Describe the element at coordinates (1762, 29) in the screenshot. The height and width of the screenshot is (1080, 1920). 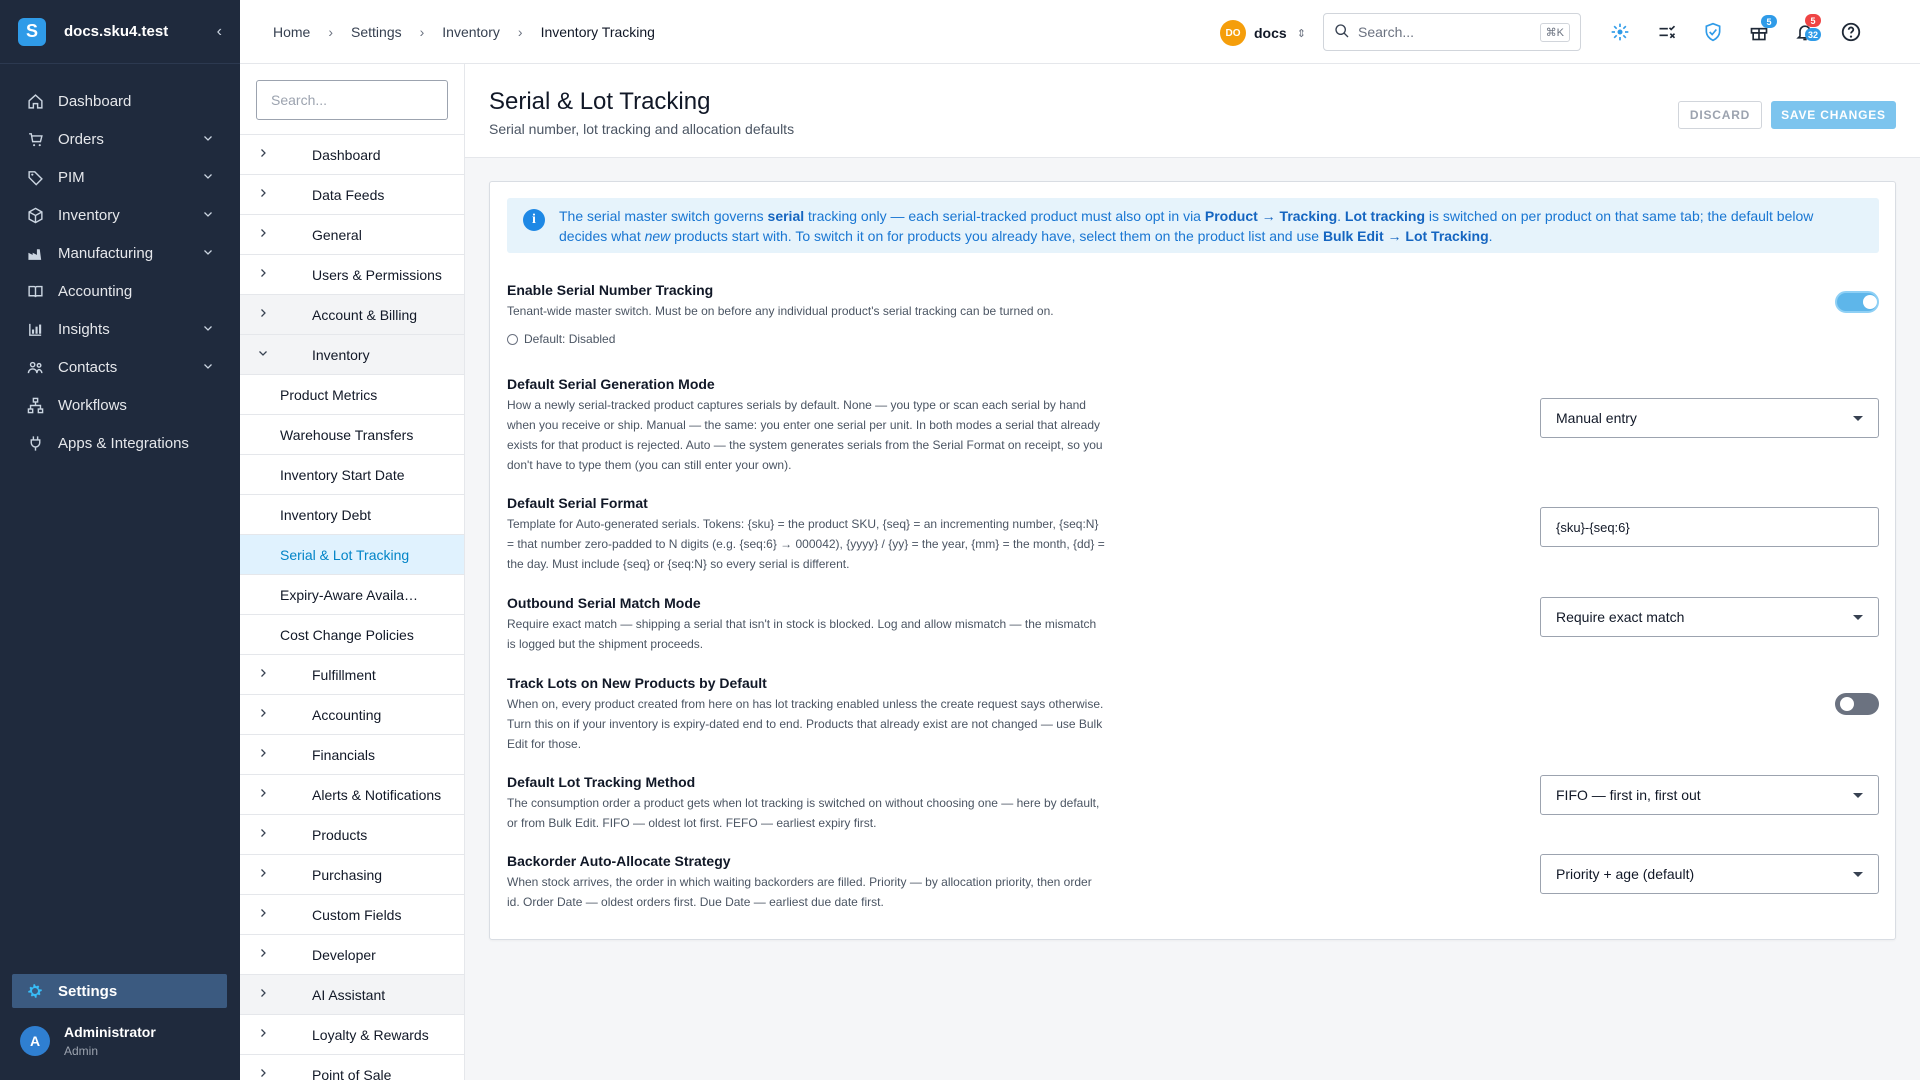
I see `gift-icon: 5` at that location.